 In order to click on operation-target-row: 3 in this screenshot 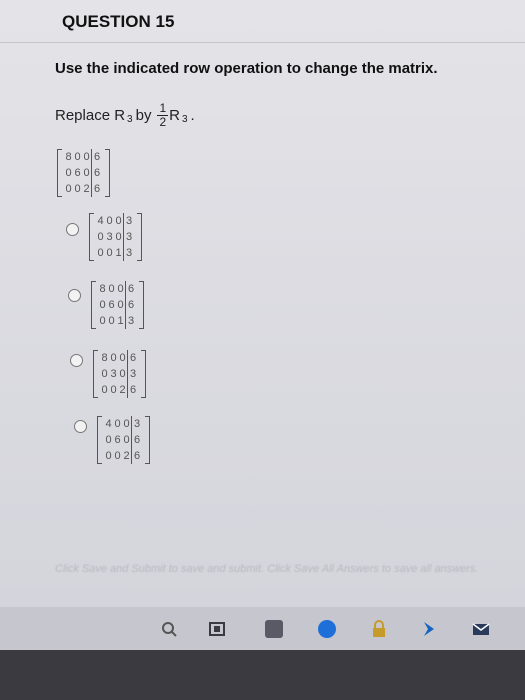, I will do `click(184, 119)`.